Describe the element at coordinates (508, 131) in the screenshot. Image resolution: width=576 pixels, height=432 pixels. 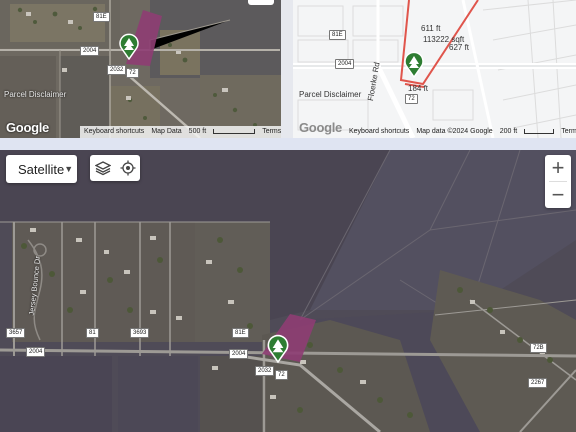
I see `scale-label: 200 ft` at that location.